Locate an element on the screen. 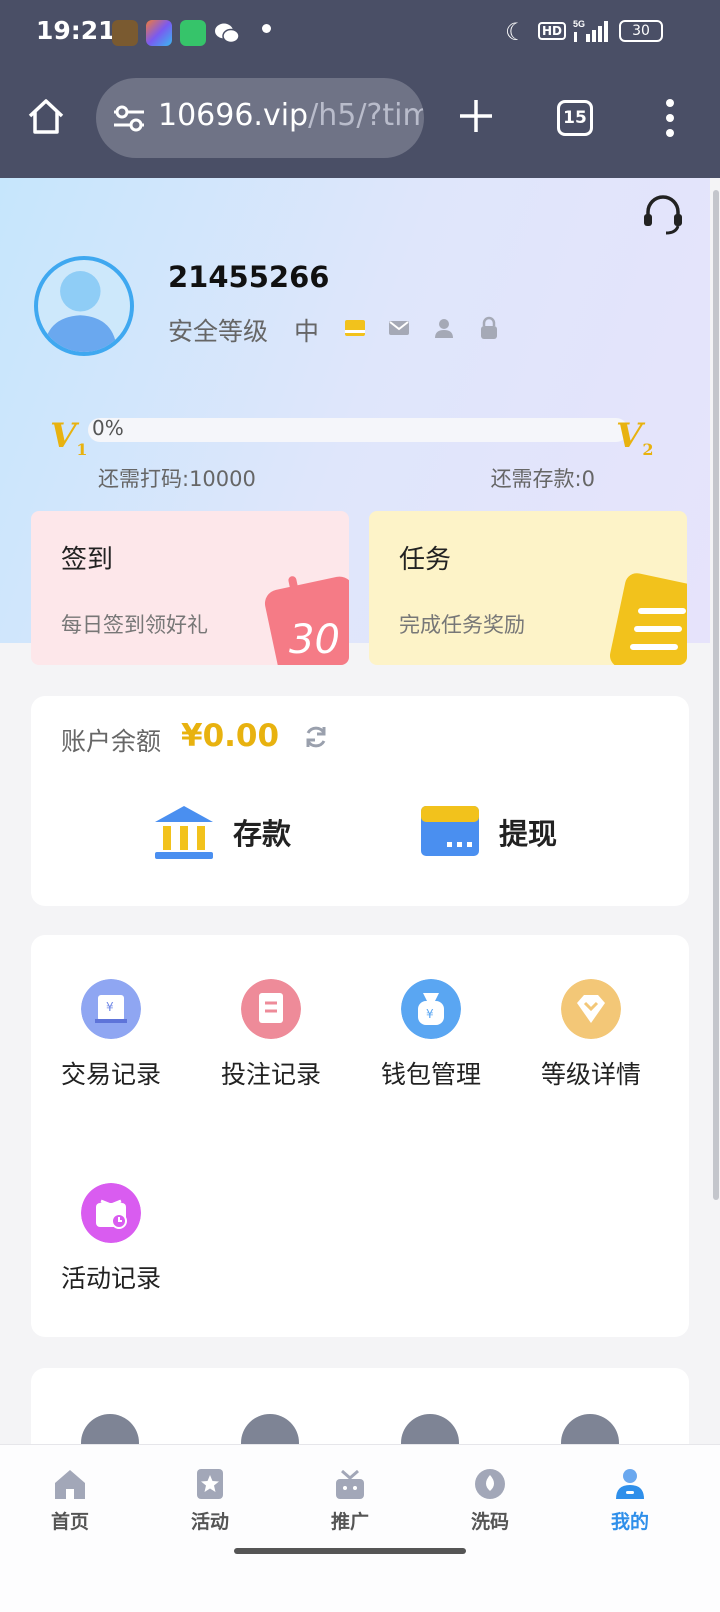  battery-icon: 30 is located at coordinates (641, 31).